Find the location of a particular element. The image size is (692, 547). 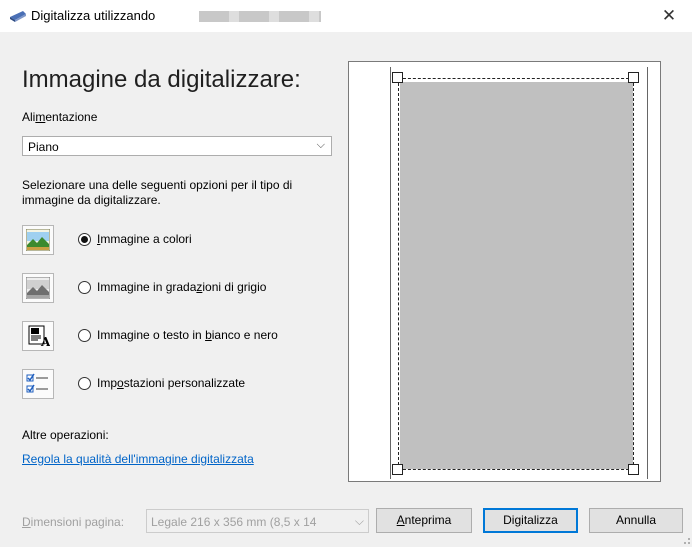

radio-color-picture is located at coordinates (84, 239).